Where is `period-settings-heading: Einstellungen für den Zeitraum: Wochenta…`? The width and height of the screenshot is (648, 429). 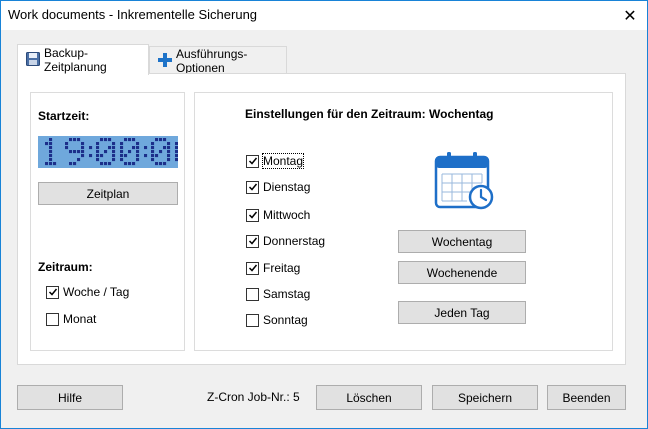
period-settings-heading: Einstellungen für den Zeitraum: Wochenta… is located at coordinates (369, 114).